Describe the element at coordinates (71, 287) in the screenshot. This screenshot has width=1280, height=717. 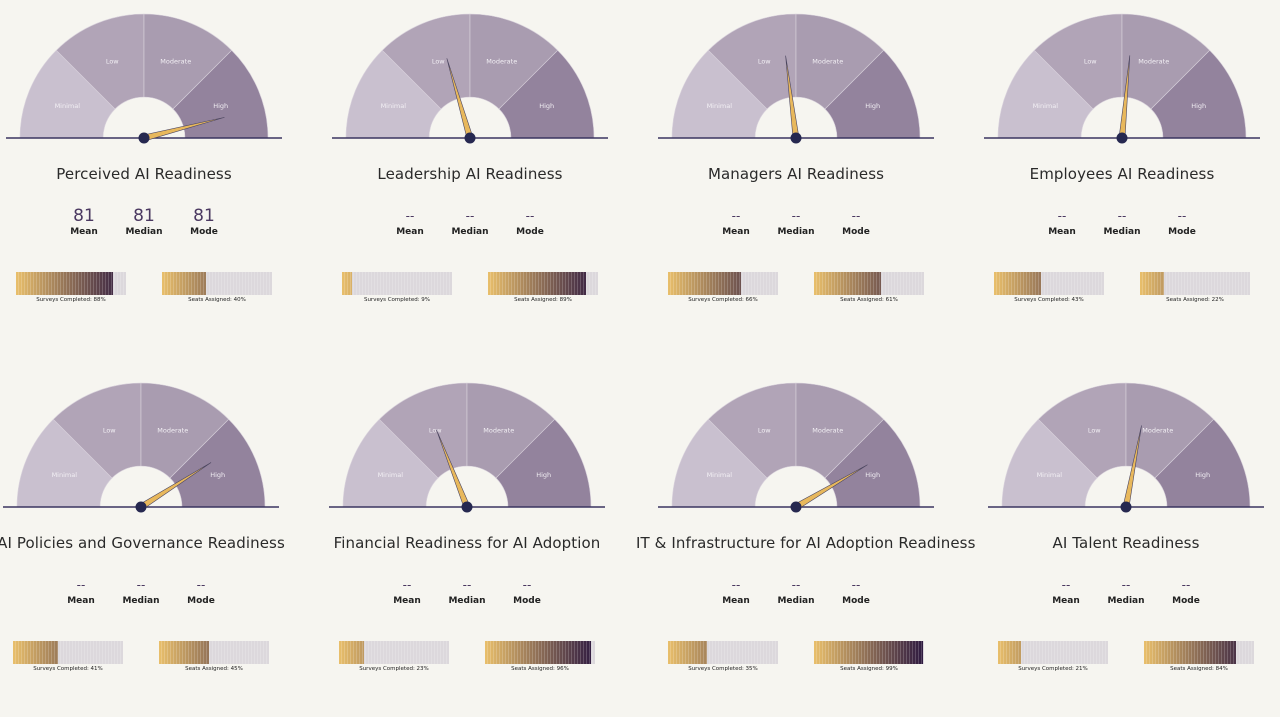
I see `surveys-completed-progress: Surveys Completed: 88%` at that location.